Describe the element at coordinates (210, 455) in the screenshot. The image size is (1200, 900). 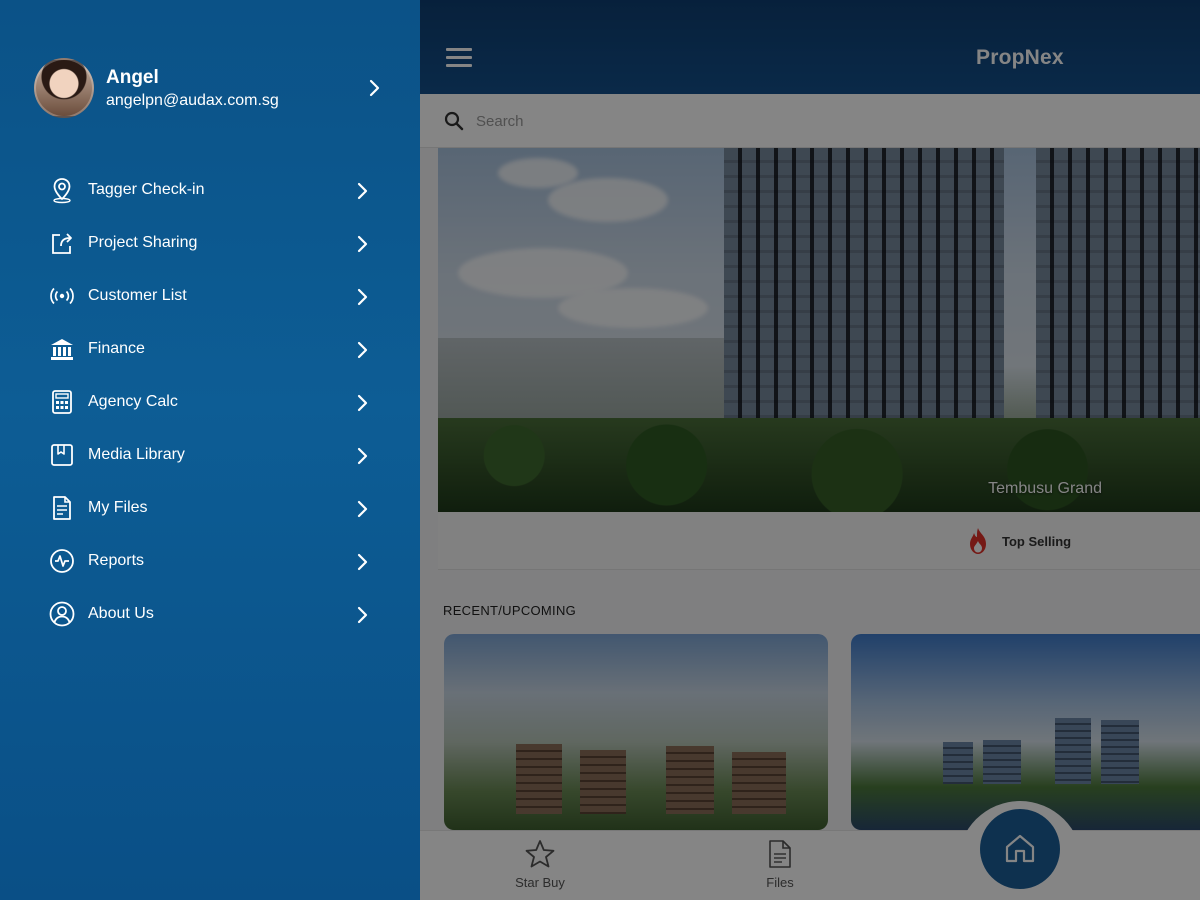
I see `menu-item-media-library: Media Library` at that location.